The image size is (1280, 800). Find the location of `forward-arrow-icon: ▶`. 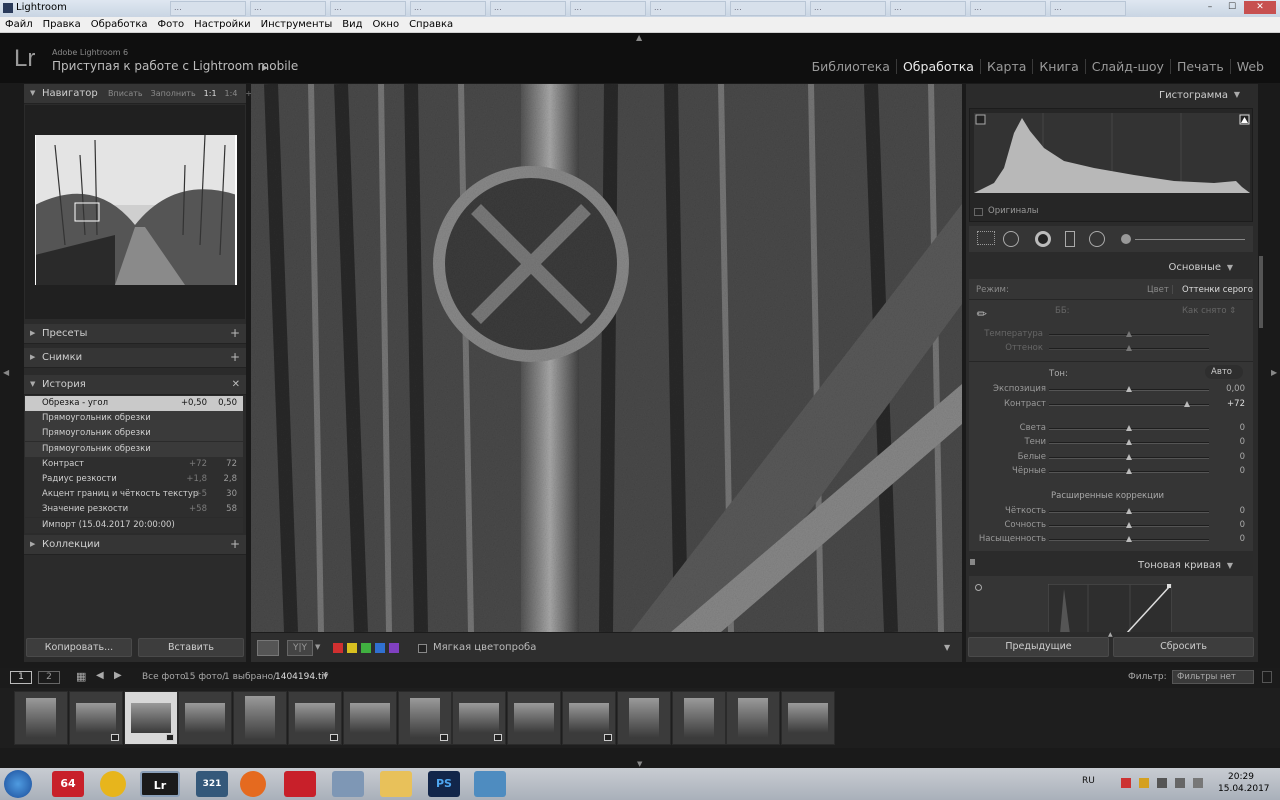

forward-arrow-icon: ▶ is located at coordinates (118, 675).